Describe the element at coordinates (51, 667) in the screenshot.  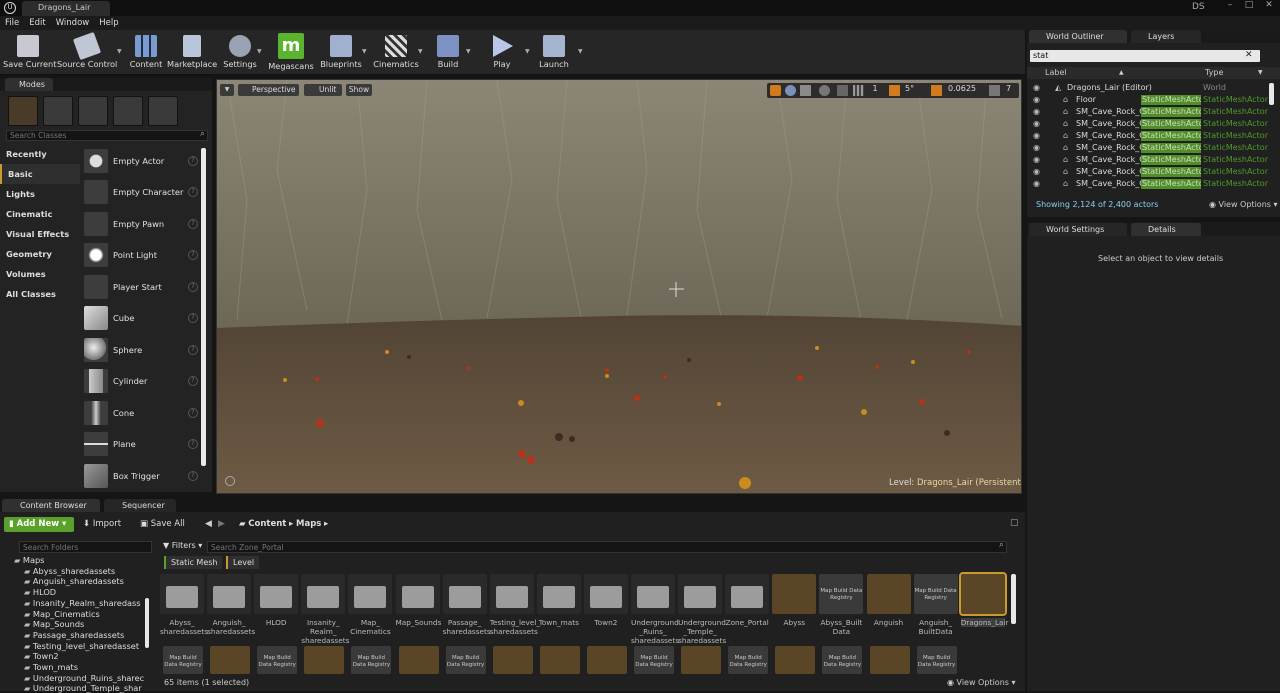
I see `folder-item: ▰ Town_mats` at that location.